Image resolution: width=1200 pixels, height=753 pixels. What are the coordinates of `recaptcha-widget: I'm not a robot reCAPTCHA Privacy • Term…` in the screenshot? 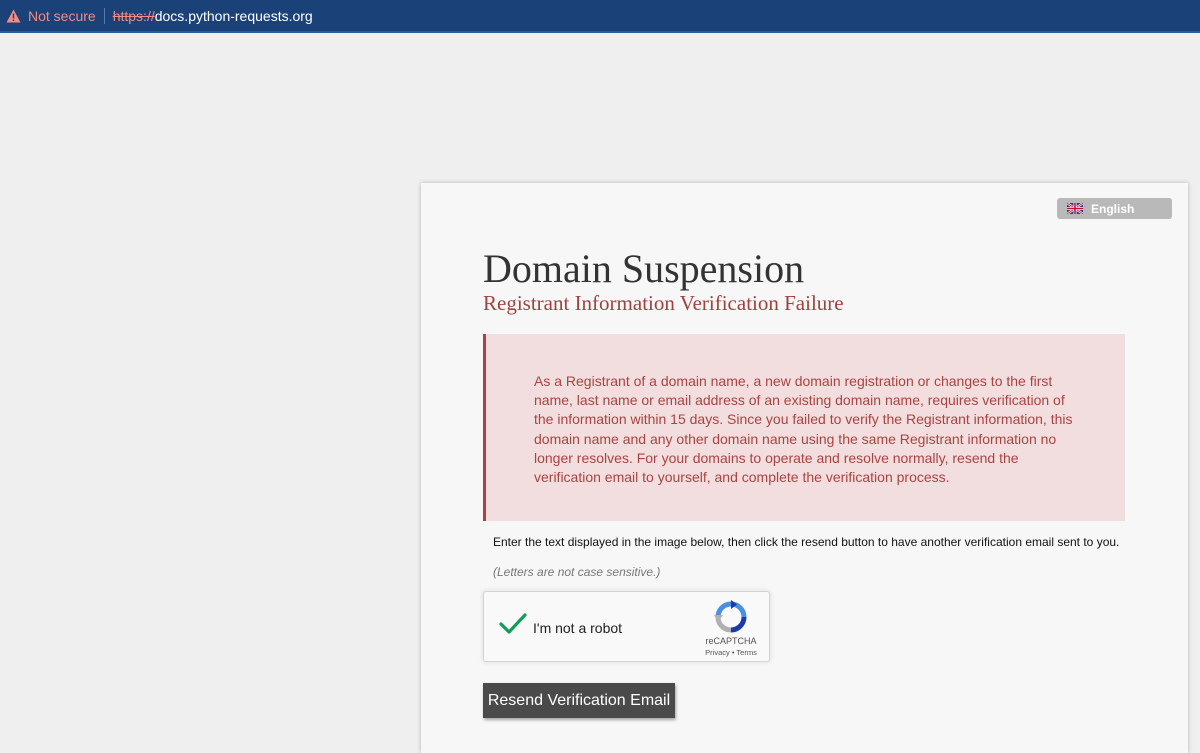 It's located at (626, 626).